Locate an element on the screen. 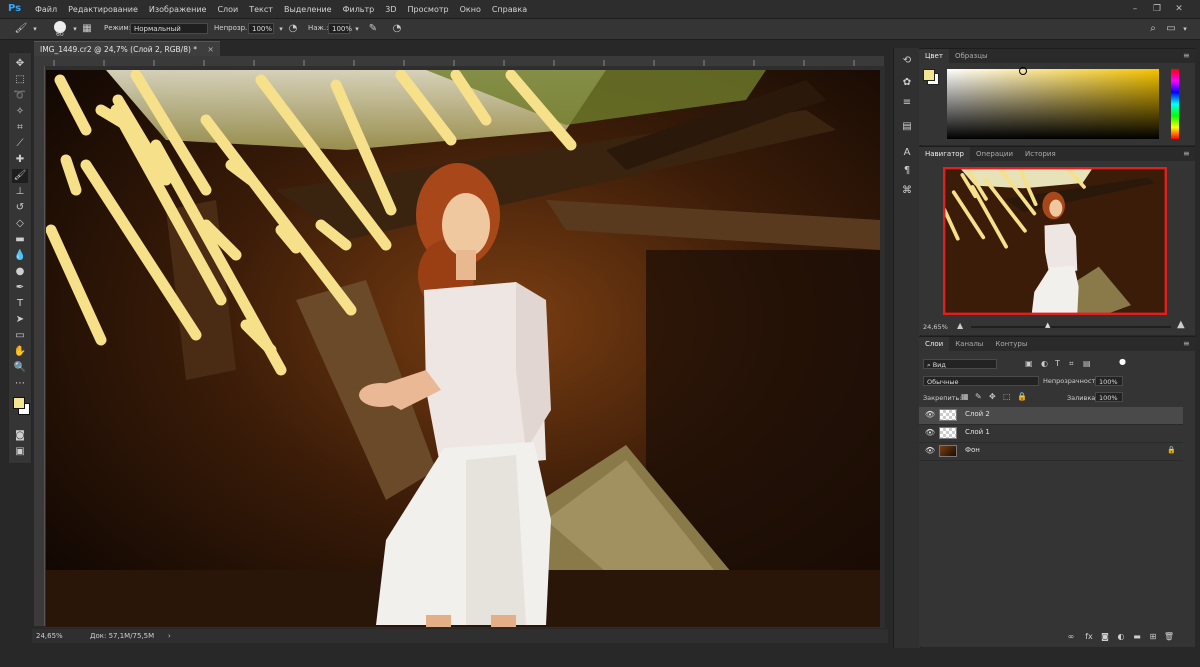  chevron-right-icon: › is located at coordinates (169, 636).